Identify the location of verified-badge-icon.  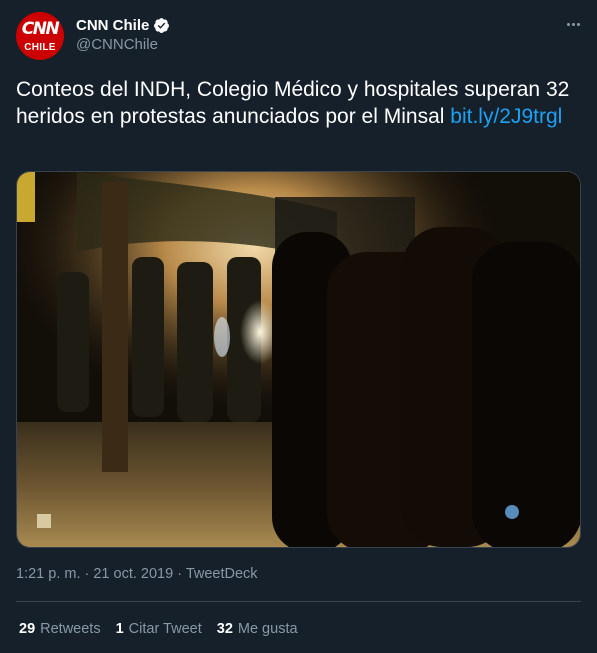
(162, 25).